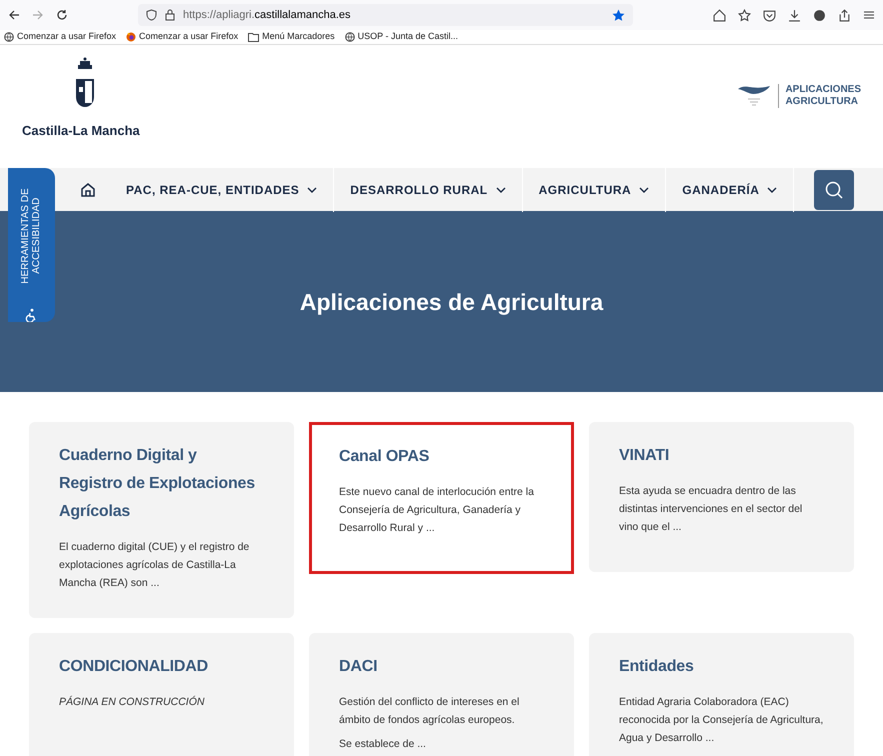  I want to click on card-title: VINATI, so click(721, 456).